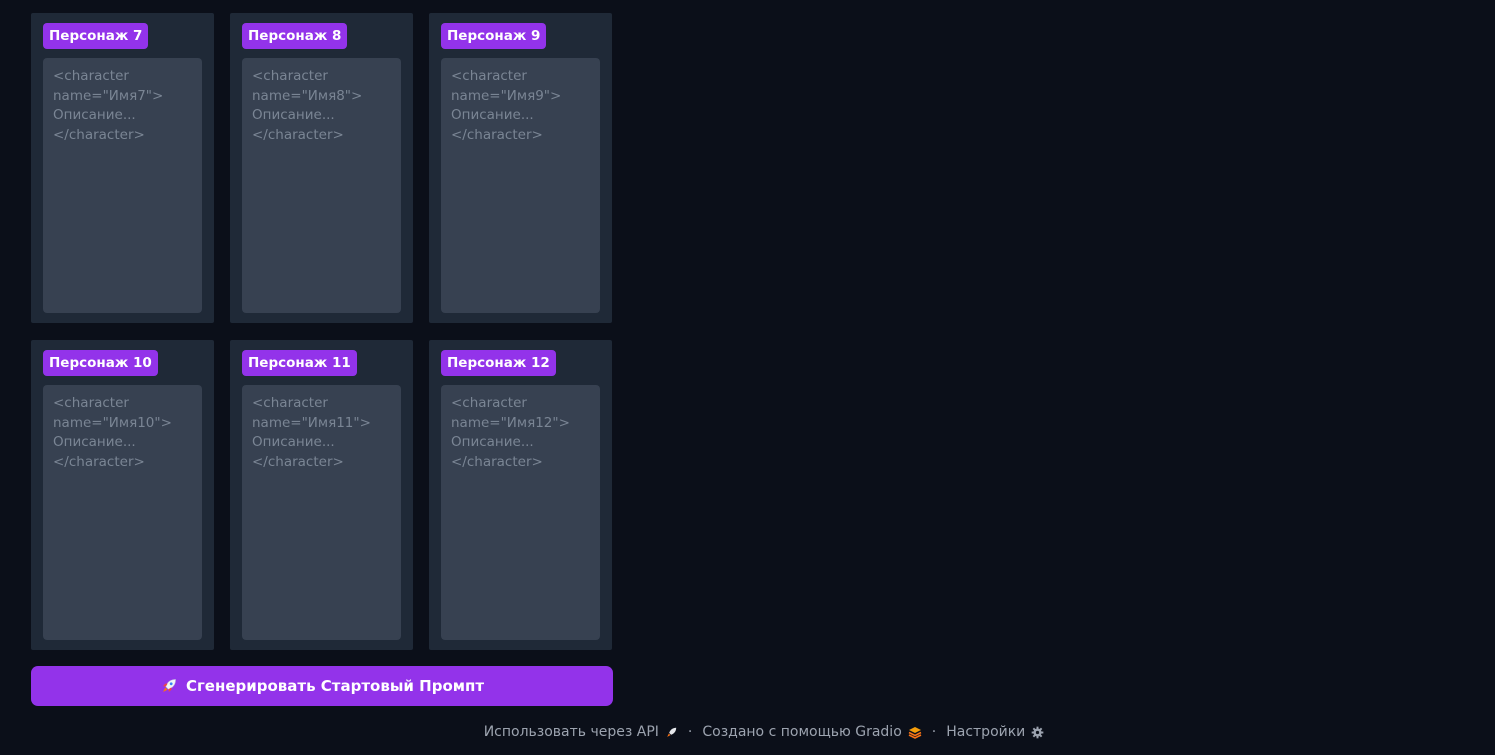 The height and width of the screenshot is (755, 1495). I want to click on character-label: Персонаж 12, so click(498, 363).